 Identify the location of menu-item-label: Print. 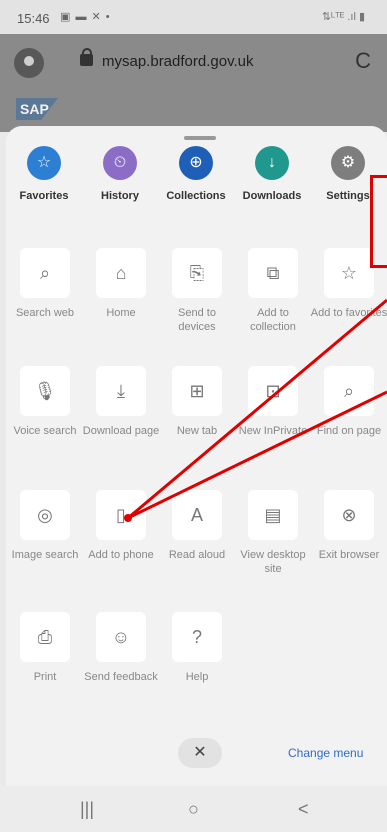
(45, 677).